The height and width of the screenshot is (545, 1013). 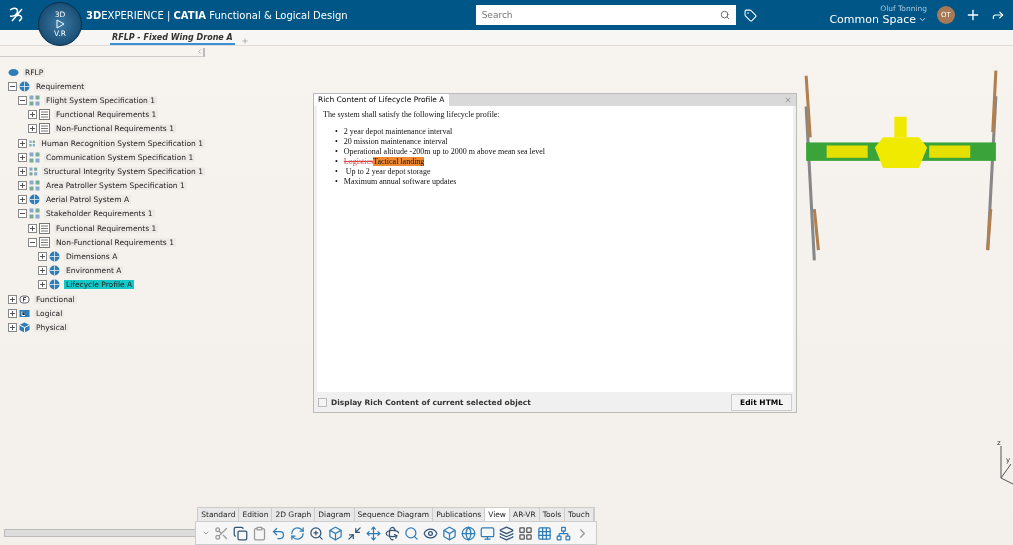 I want to click on eye-icon, so click(x=430, y=533).